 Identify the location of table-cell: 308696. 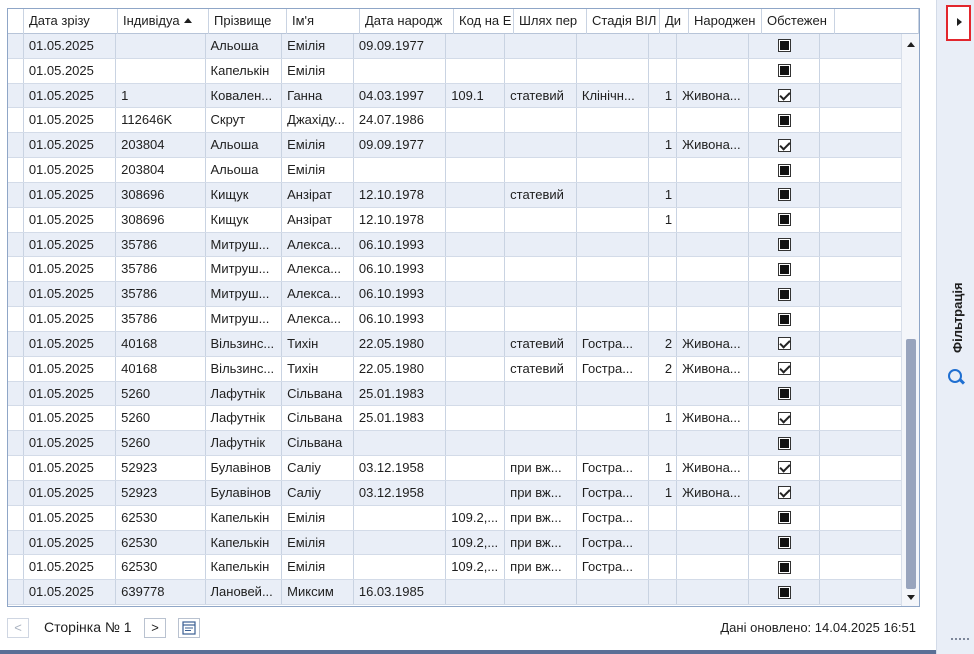
(161, 194).